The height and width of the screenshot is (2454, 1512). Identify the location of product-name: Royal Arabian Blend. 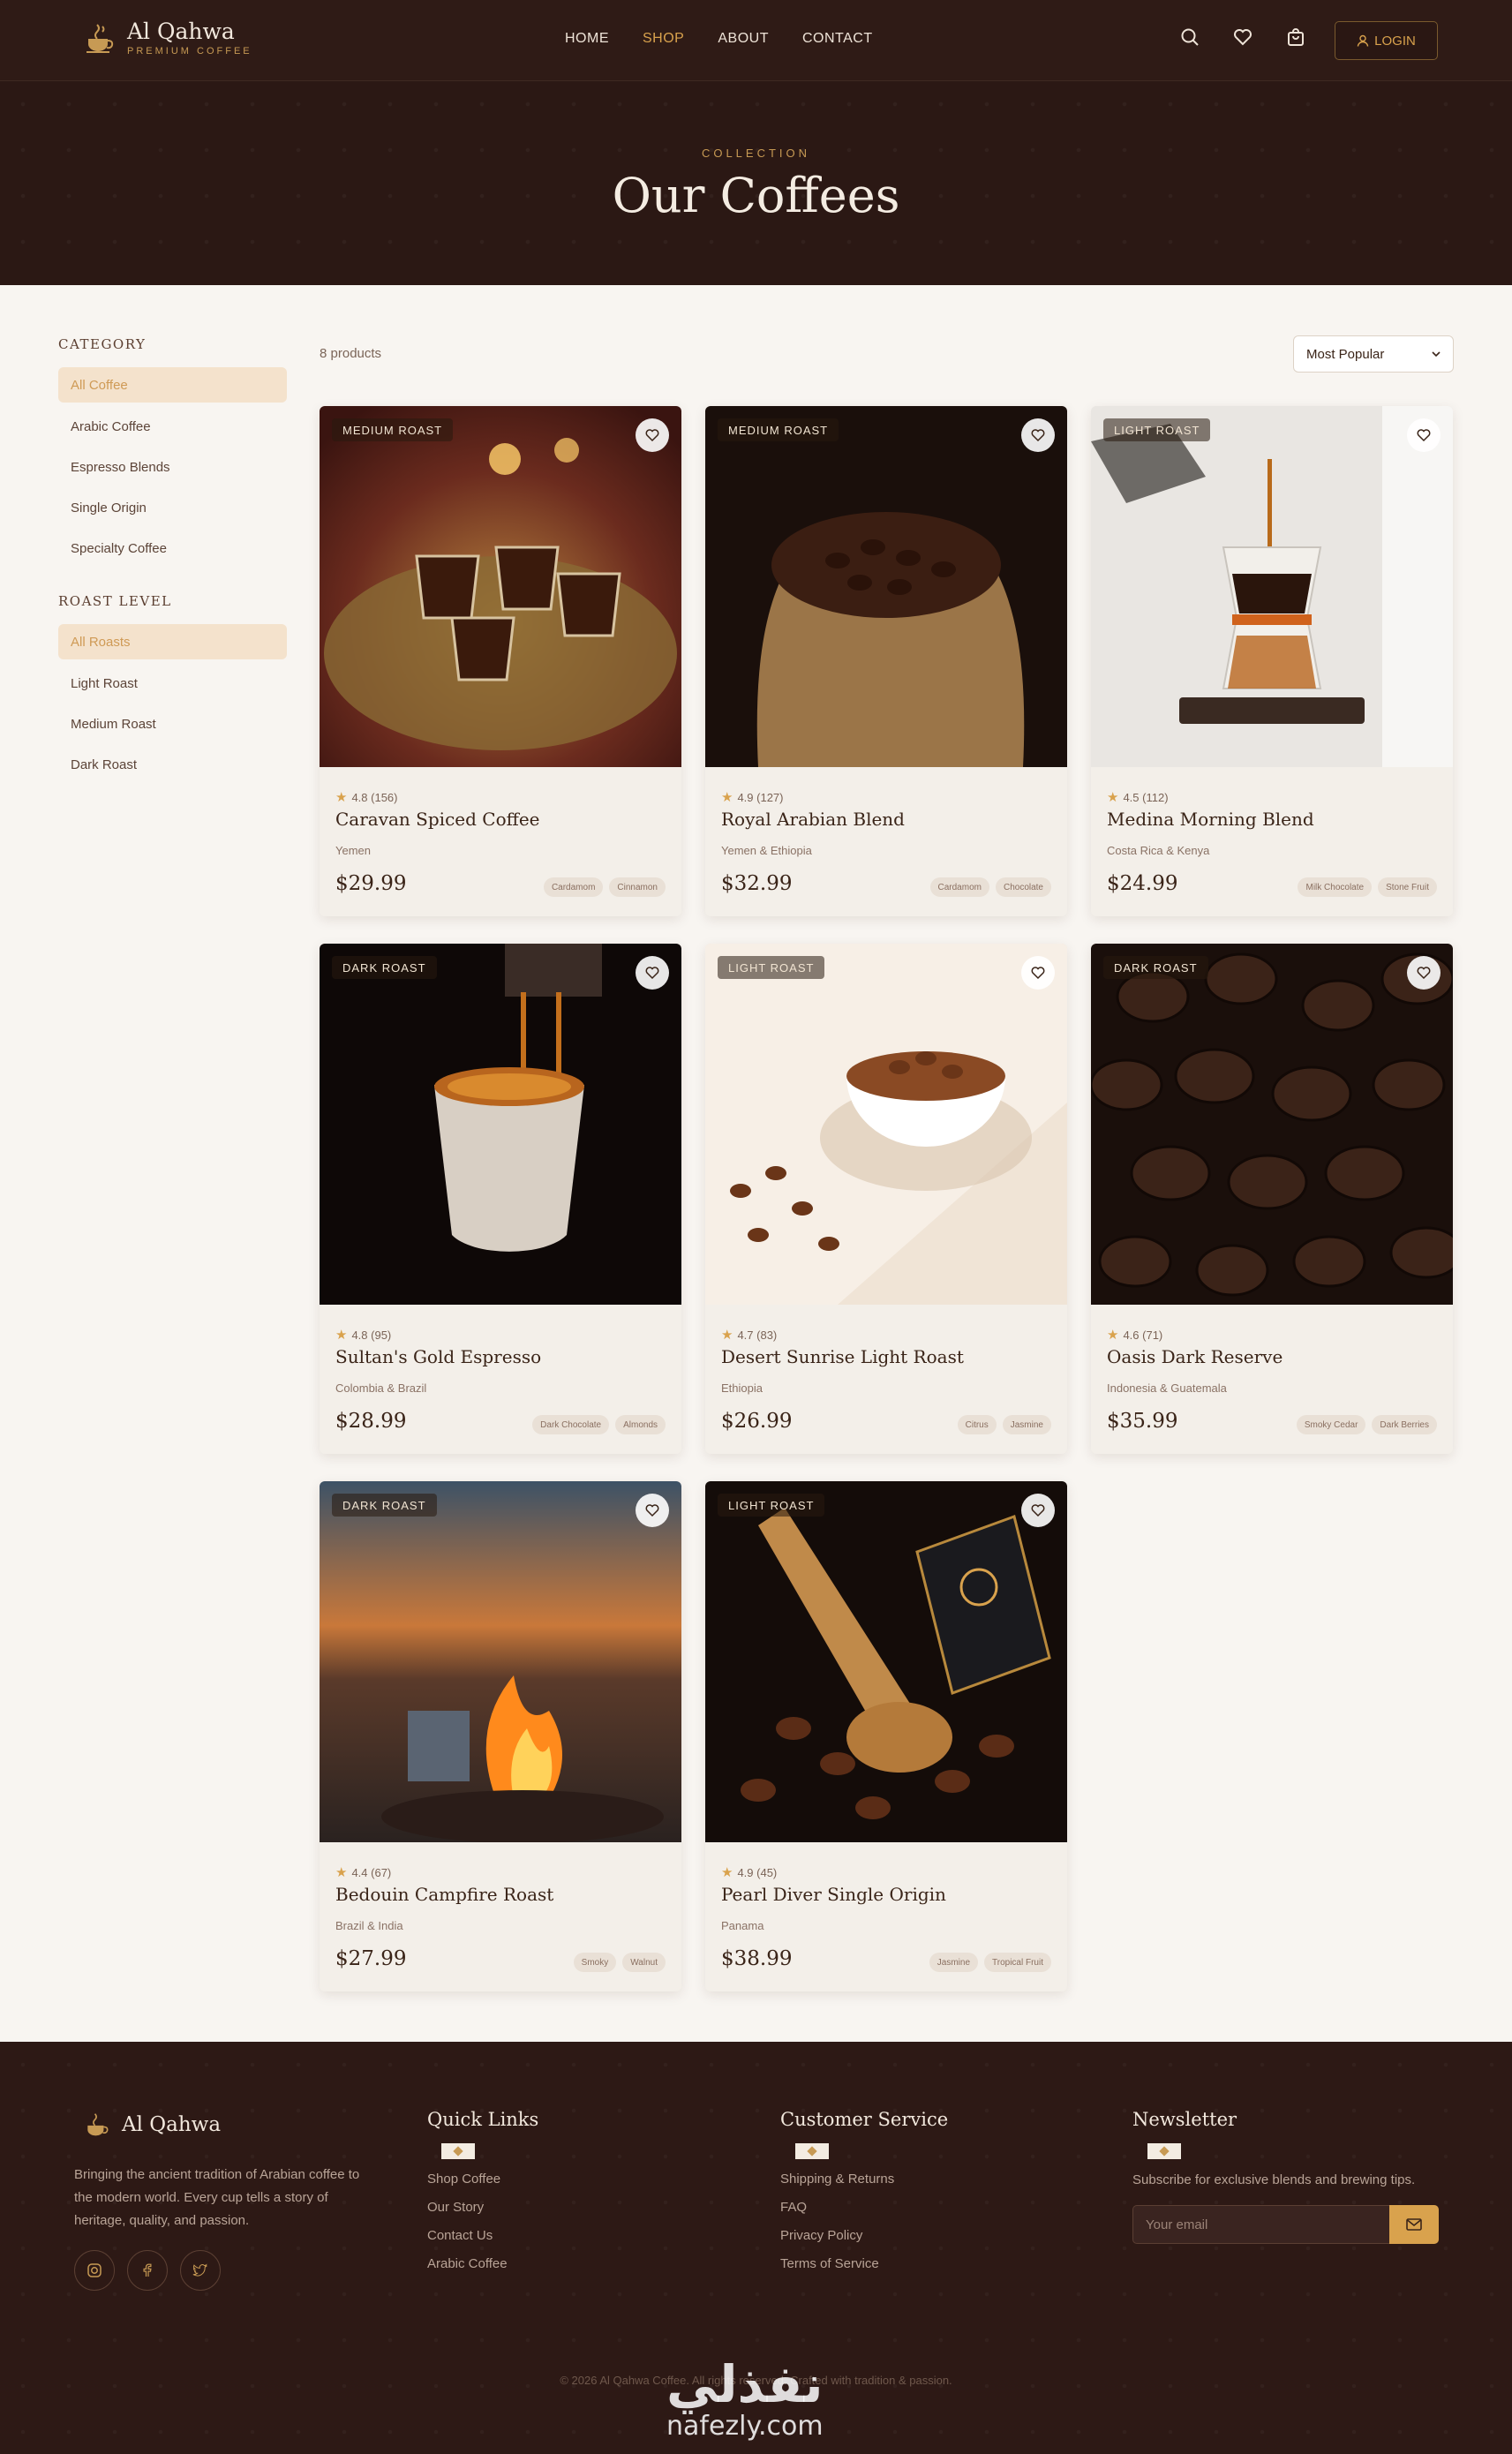
(813, 819).